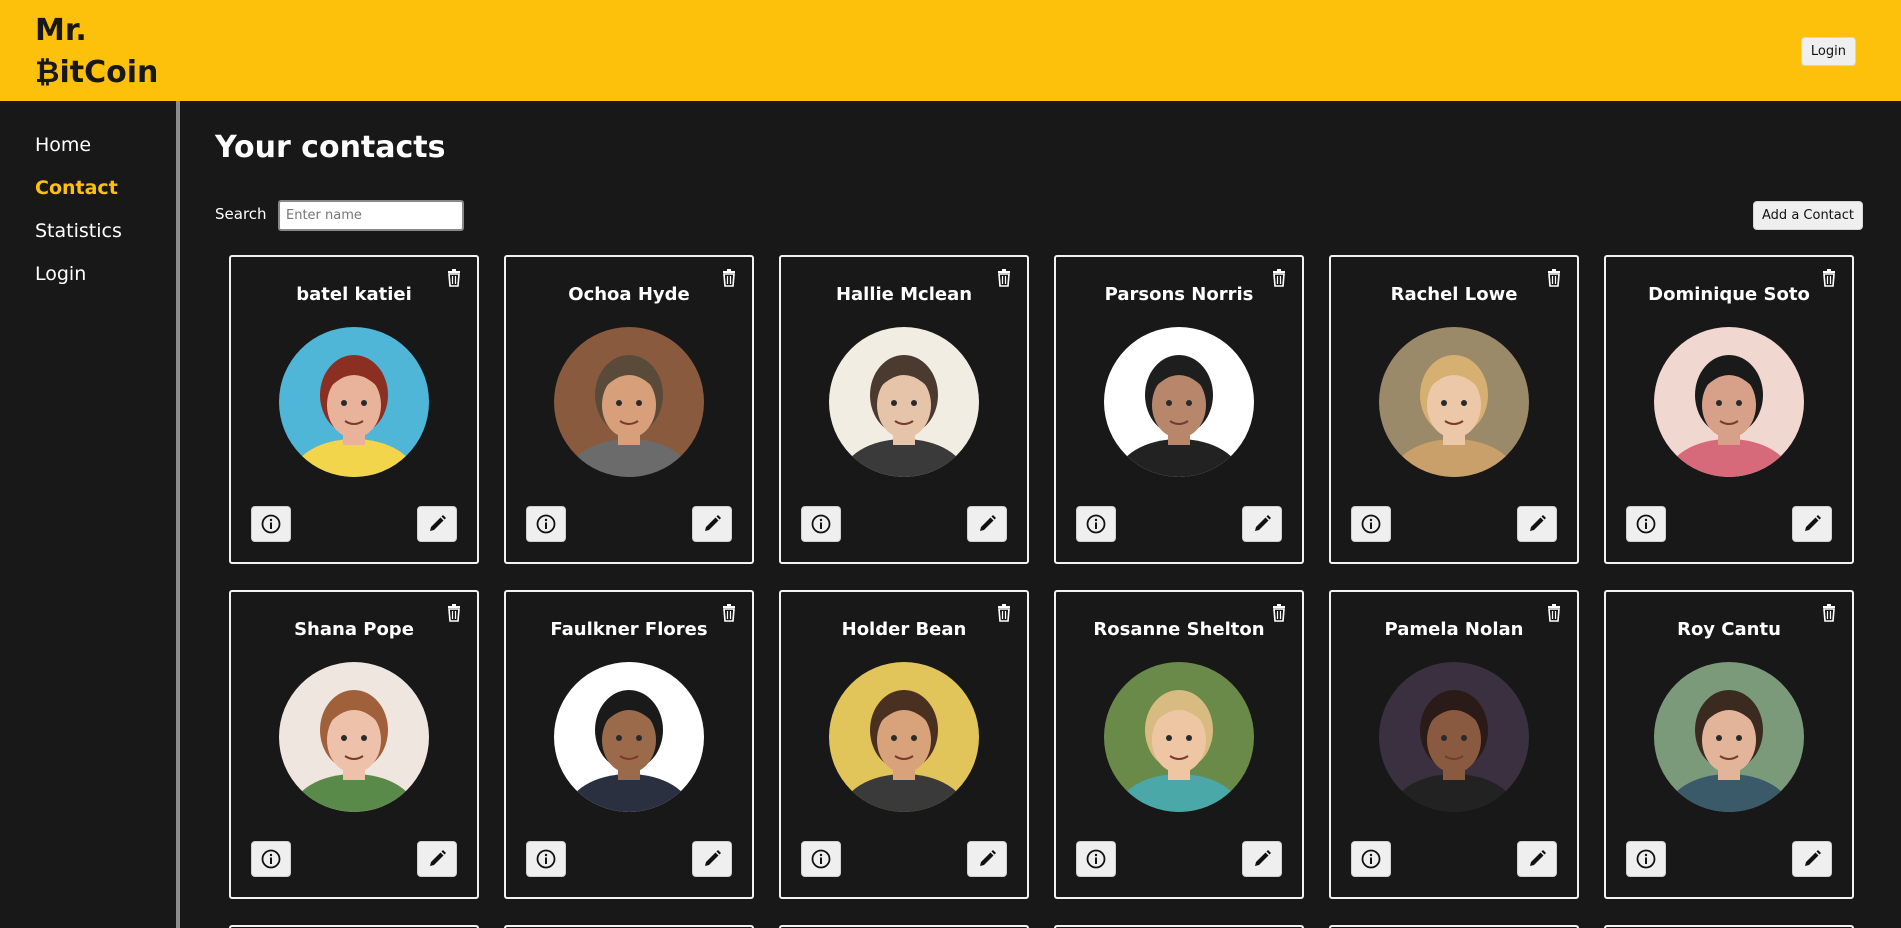 This screenshot has width=1901, height=928. I want to click on contact-card: Holder Bean, so click(904, 744).